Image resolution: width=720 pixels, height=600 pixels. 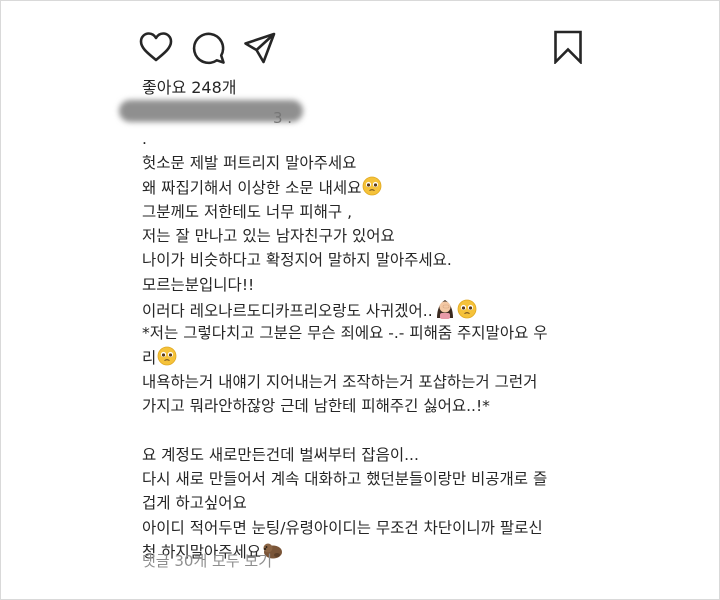 I want to click on caption-line: 리, so click(x=367, y=358).